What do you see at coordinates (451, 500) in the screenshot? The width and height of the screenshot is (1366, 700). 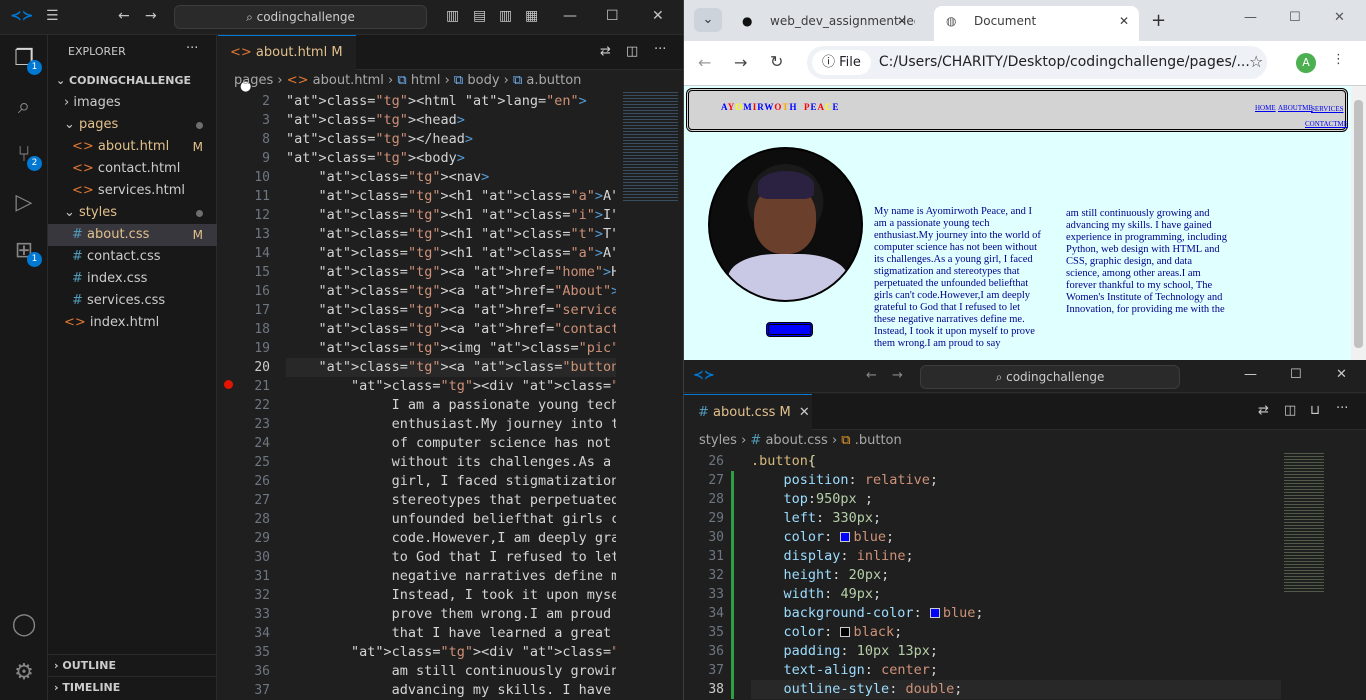 I see `code-line: stereotypes that perpetuated t` at bounding box center [451, 500].